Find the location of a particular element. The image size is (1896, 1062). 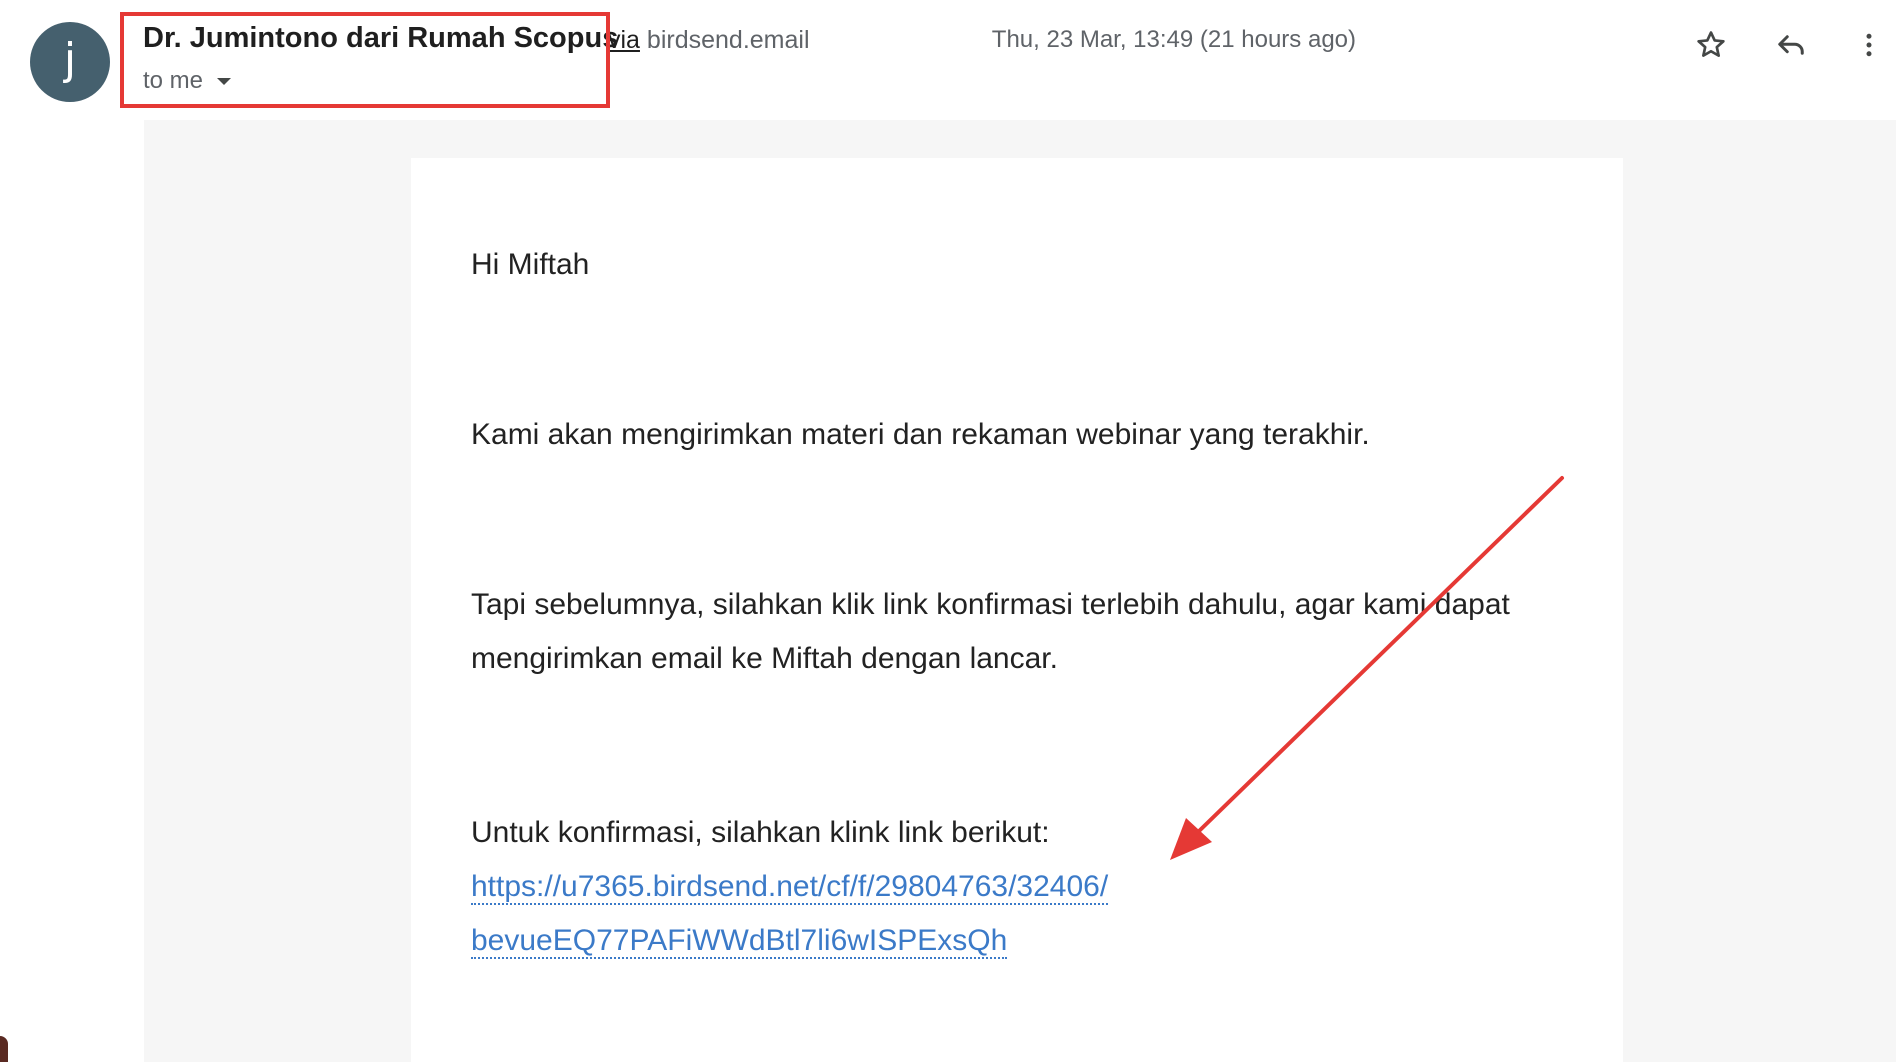

left-edge-decoration is located at coordinates (4, 1049).